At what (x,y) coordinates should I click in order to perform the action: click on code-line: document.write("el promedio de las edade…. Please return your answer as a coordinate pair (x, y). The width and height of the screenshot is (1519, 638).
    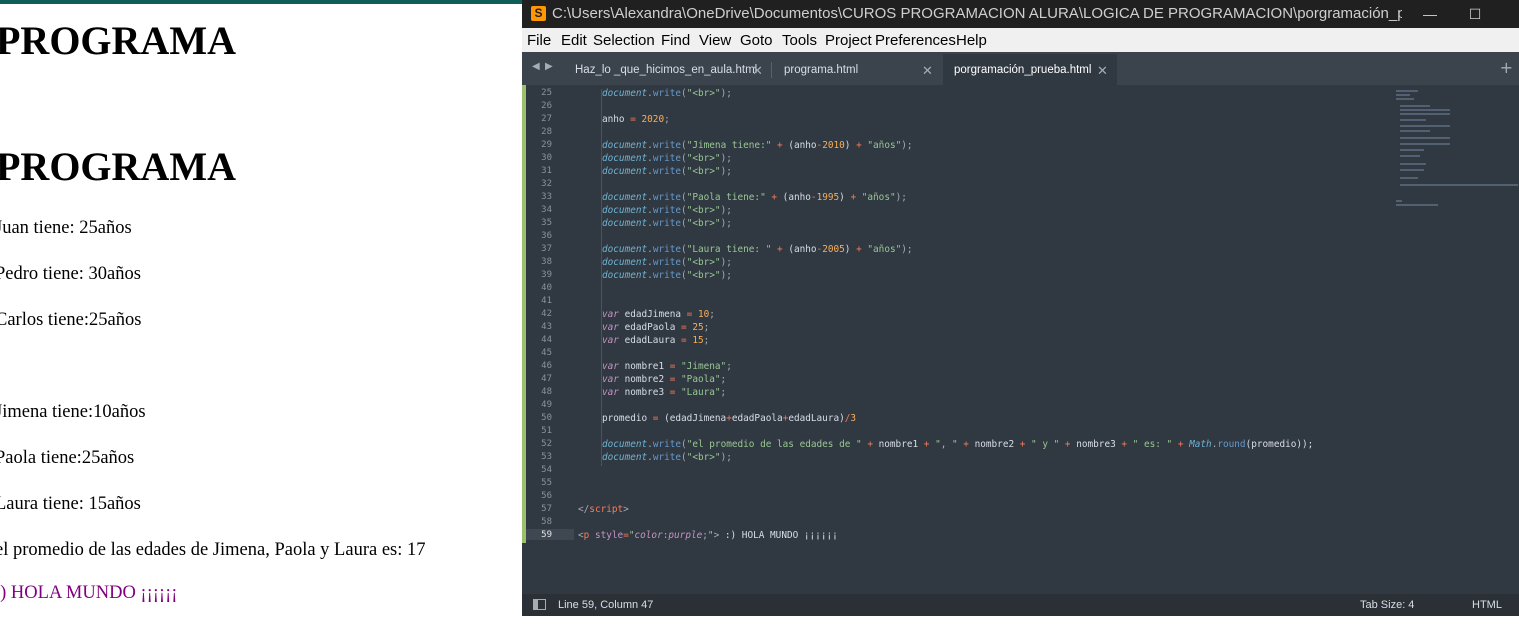
    Looking at the image, I should click on (958, 444).